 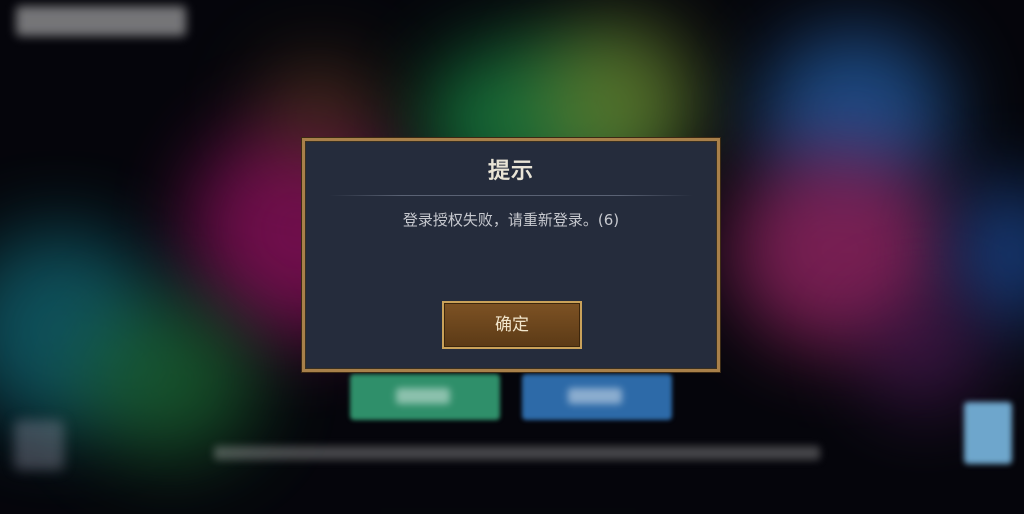 I want to click on left-side-icon, so click(x=39, y=445).